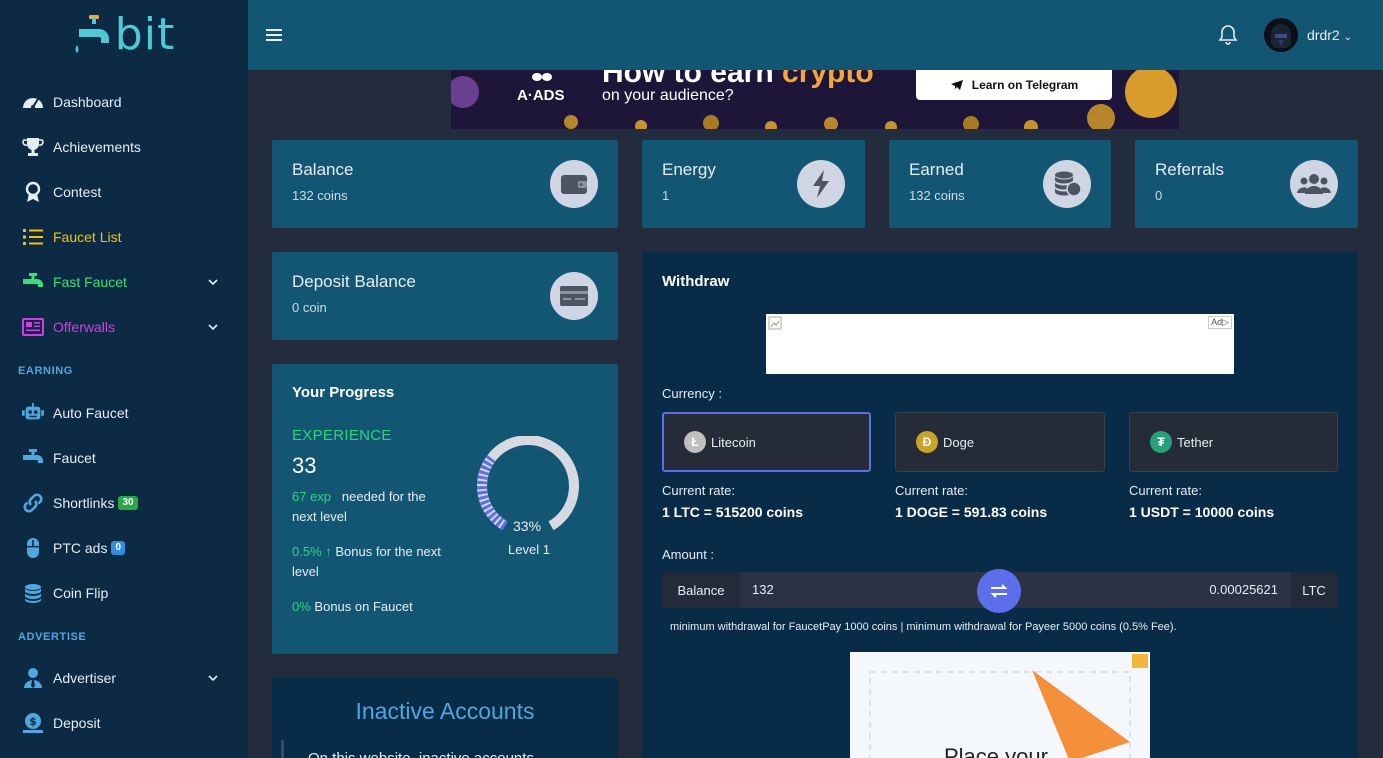 This screenshot has width=1383, height=758. I want to click on ad-slot-2: Place your, so click(1000, 705).